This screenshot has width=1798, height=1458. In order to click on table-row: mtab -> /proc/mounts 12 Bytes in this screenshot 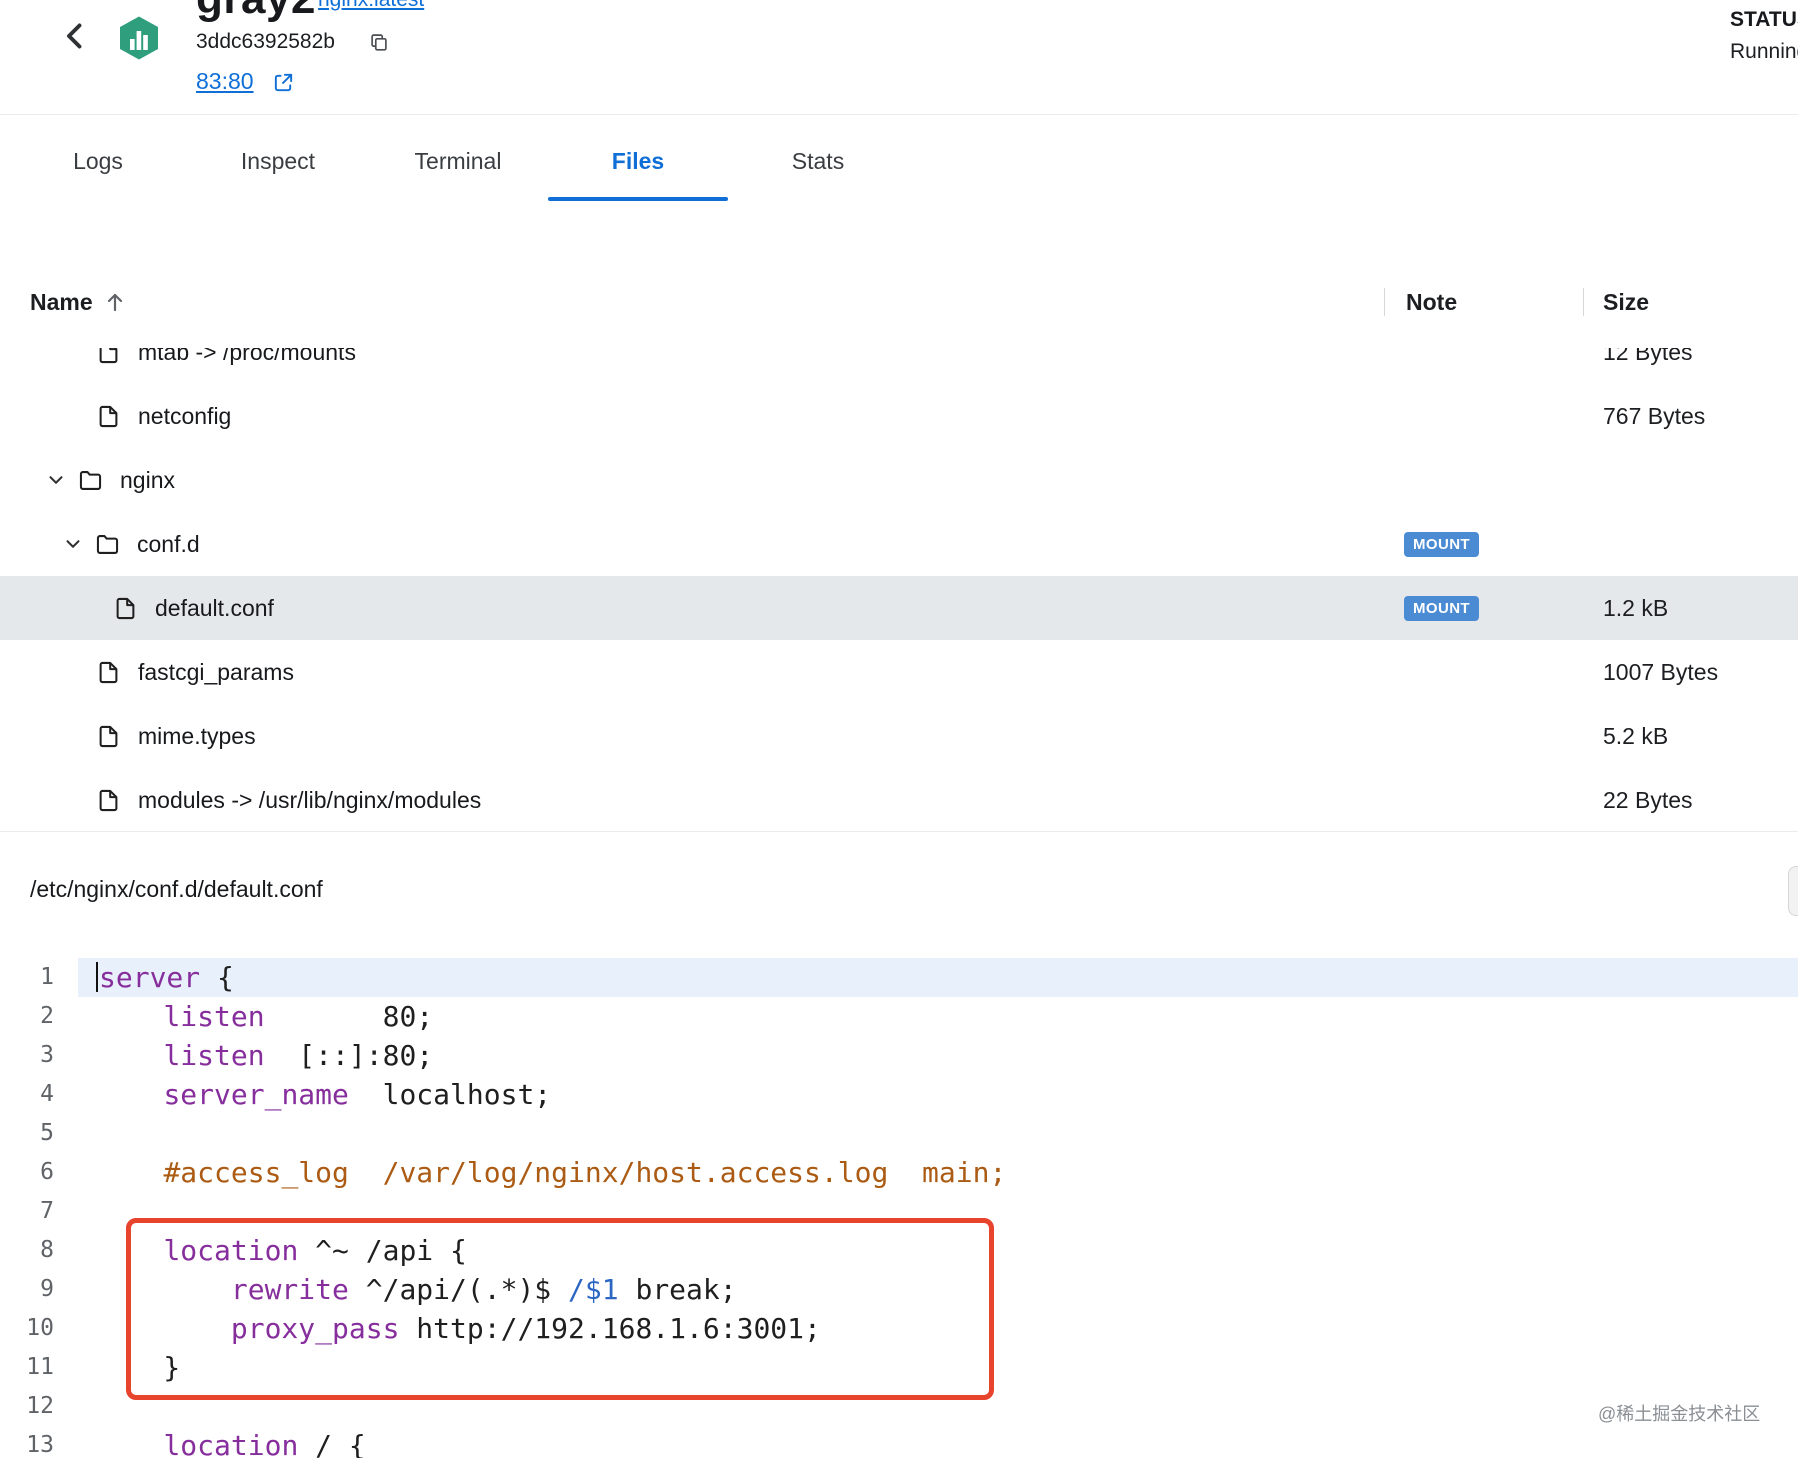, I will do `click(899, 366)`.